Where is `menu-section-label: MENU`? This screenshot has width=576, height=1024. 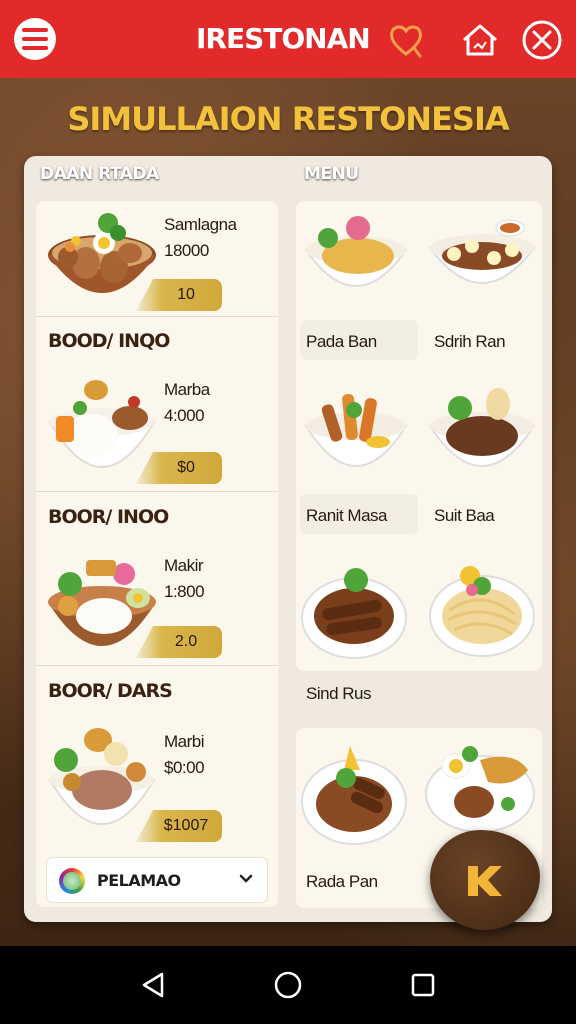 menu-section-label: MENU is located at coordinates (331, 174).